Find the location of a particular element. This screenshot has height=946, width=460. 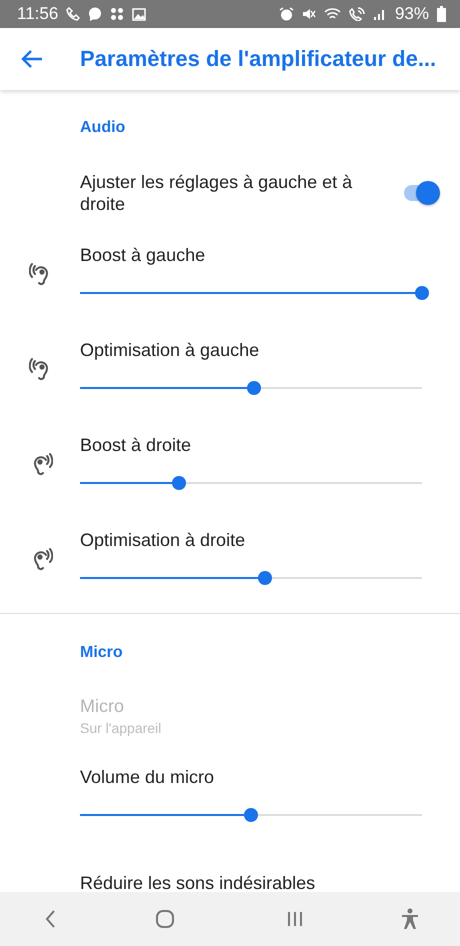

toggle-switch is located at coordinates (421, 193).